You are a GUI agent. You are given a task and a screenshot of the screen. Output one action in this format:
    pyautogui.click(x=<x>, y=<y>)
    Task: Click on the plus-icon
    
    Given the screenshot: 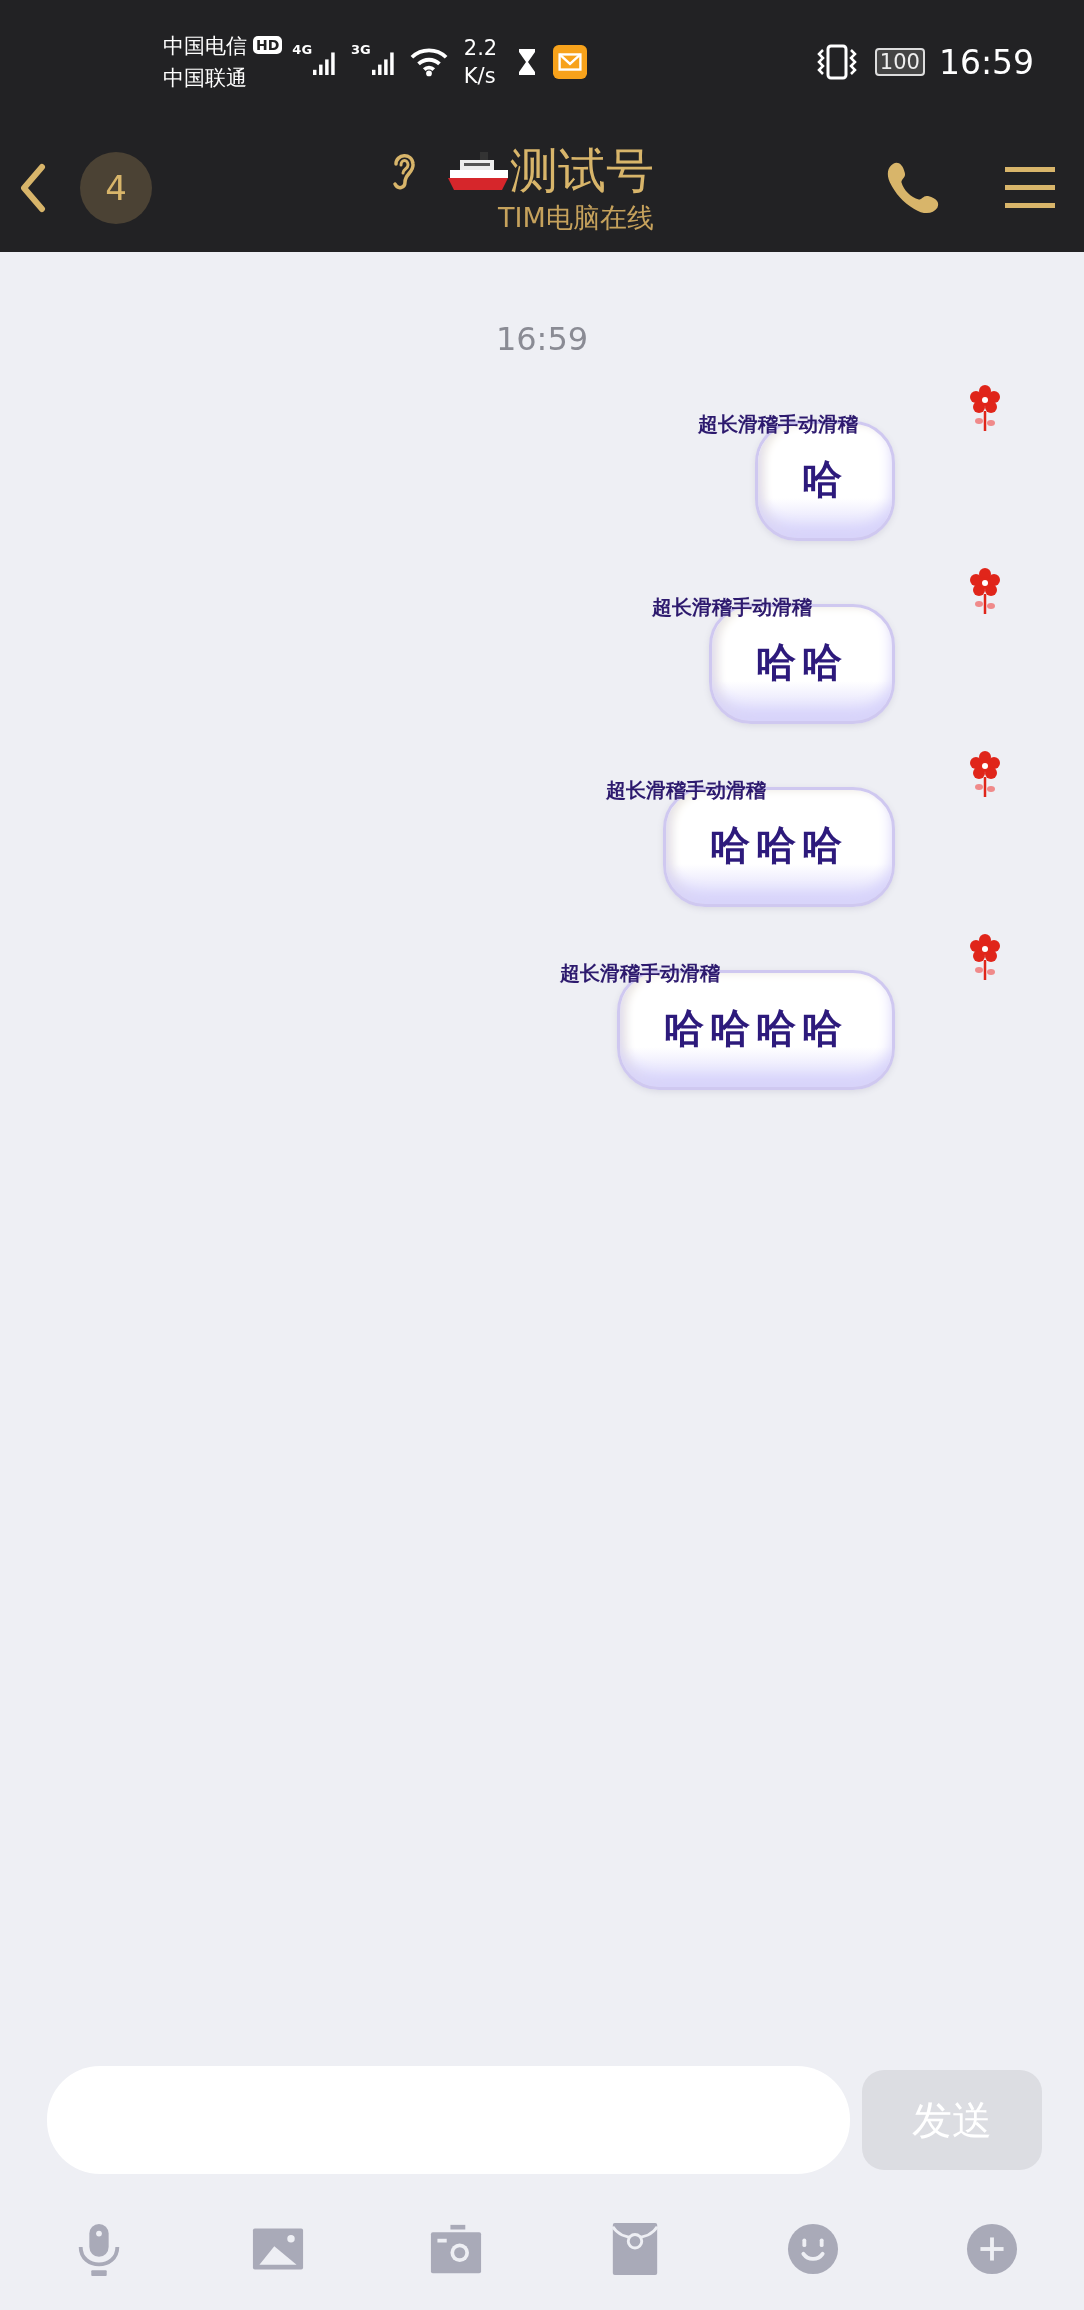 What is the action you would take?
    pyautogui.click(x=991, y=2249)
    